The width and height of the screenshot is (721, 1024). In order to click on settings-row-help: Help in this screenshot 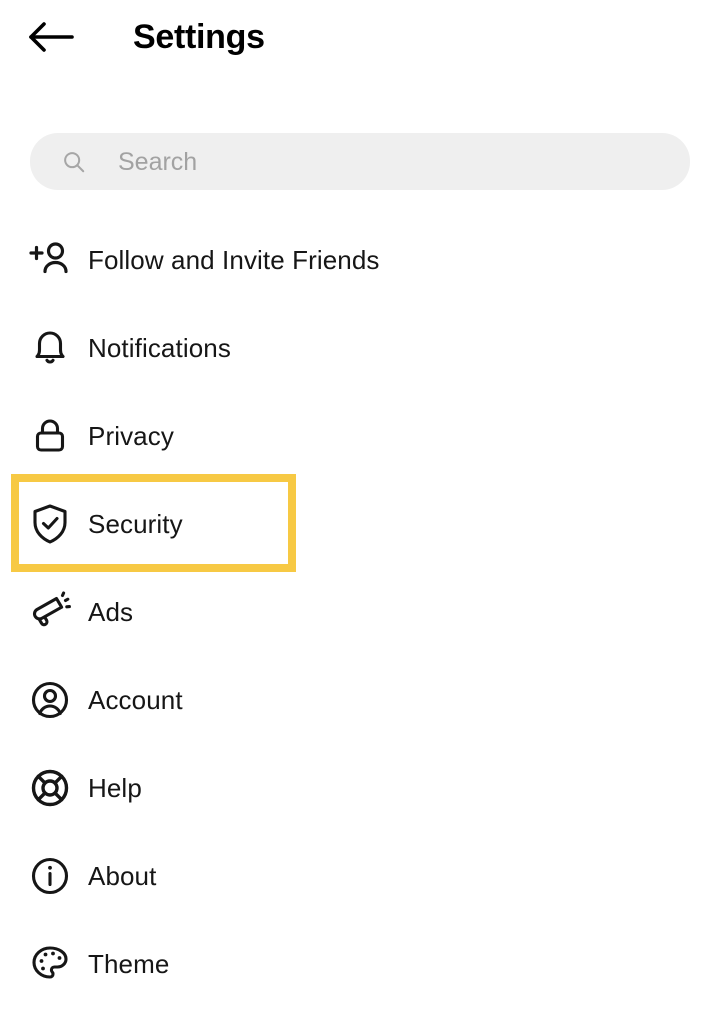, I will do `click(360, 788)`.